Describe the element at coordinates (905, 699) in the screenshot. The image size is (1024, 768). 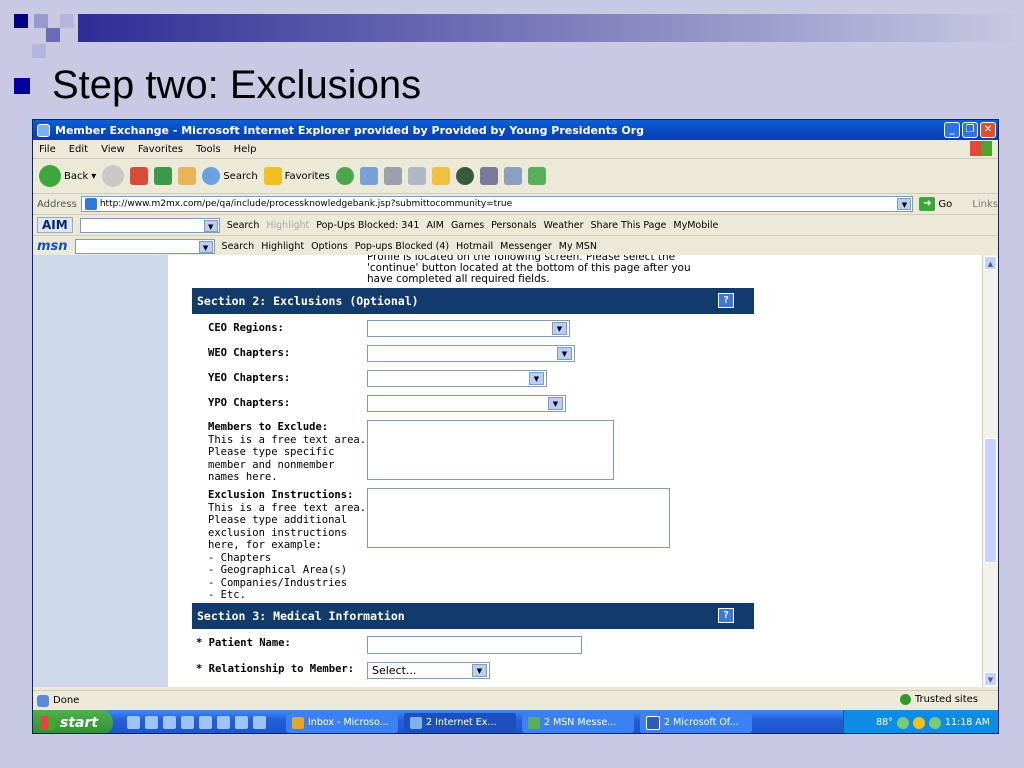
I see `check-icon` at that location.